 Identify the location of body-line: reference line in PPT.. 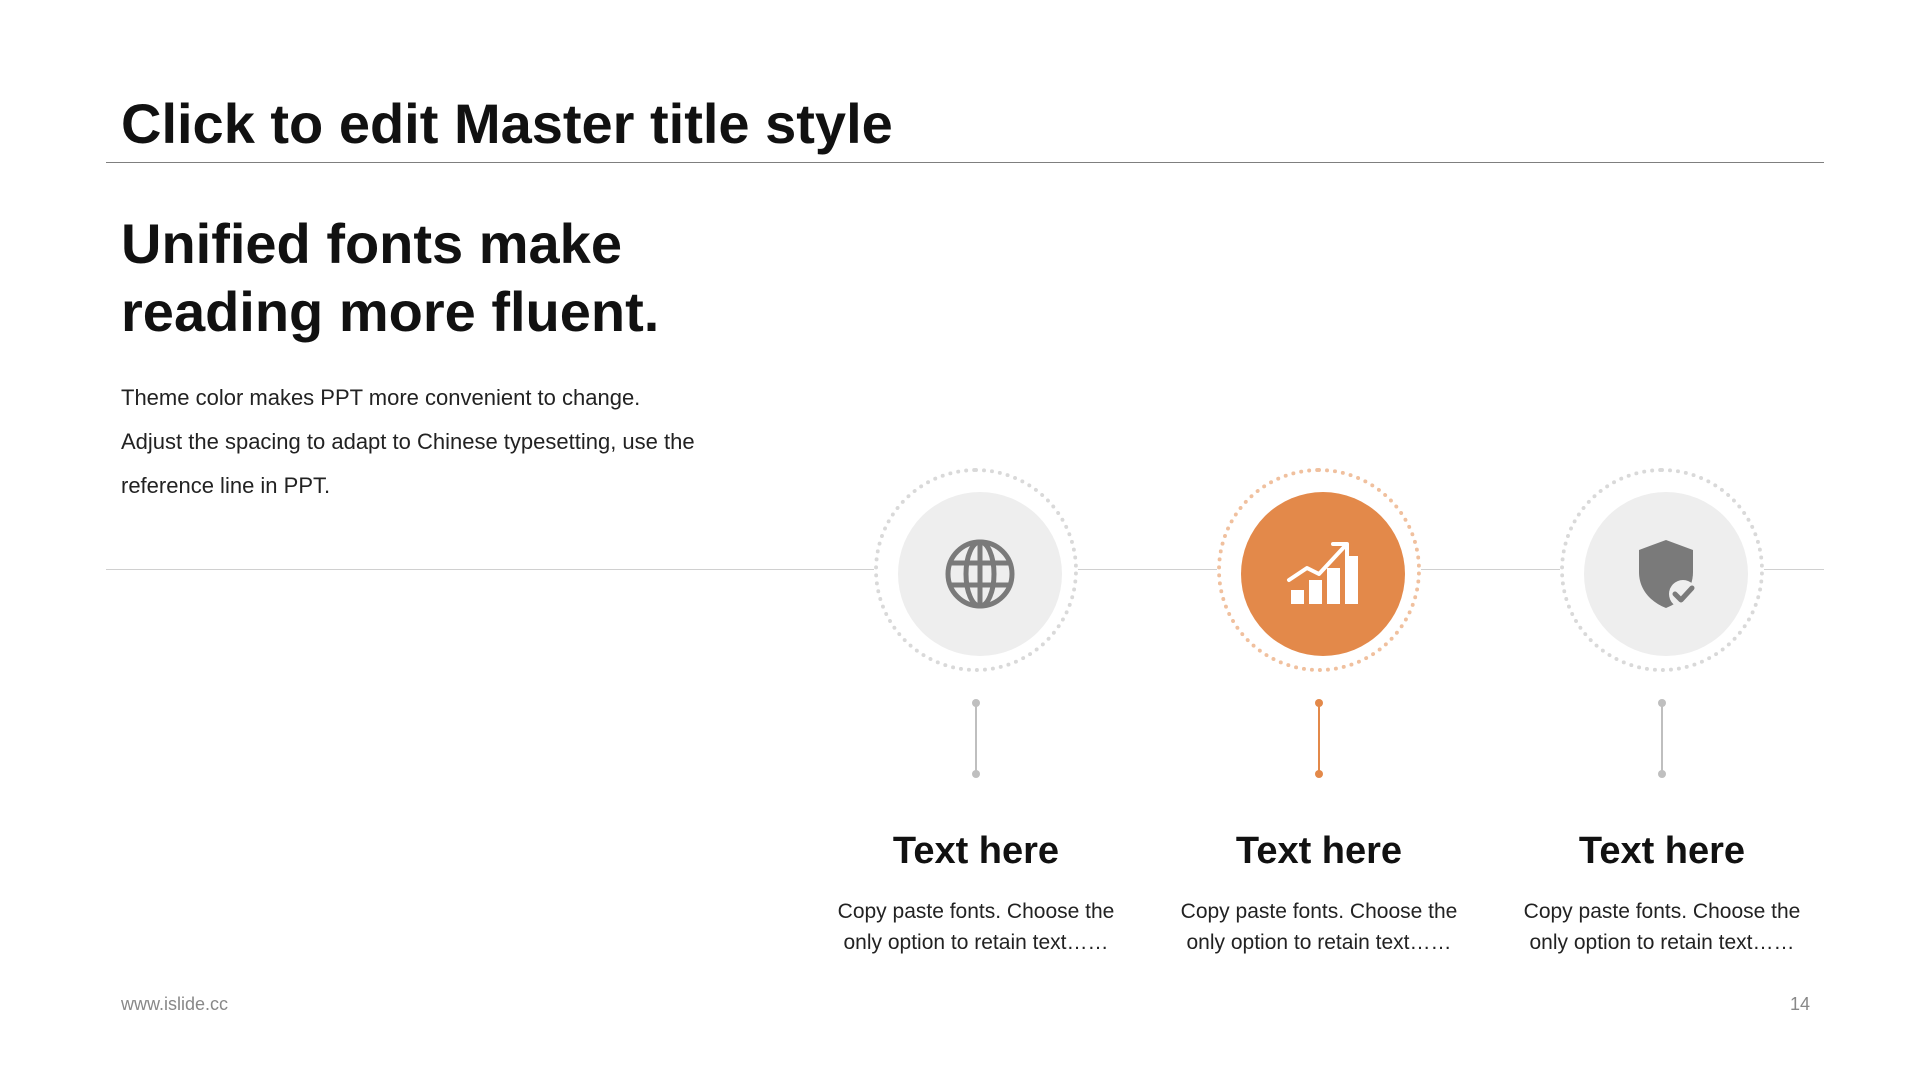
(226, 485).